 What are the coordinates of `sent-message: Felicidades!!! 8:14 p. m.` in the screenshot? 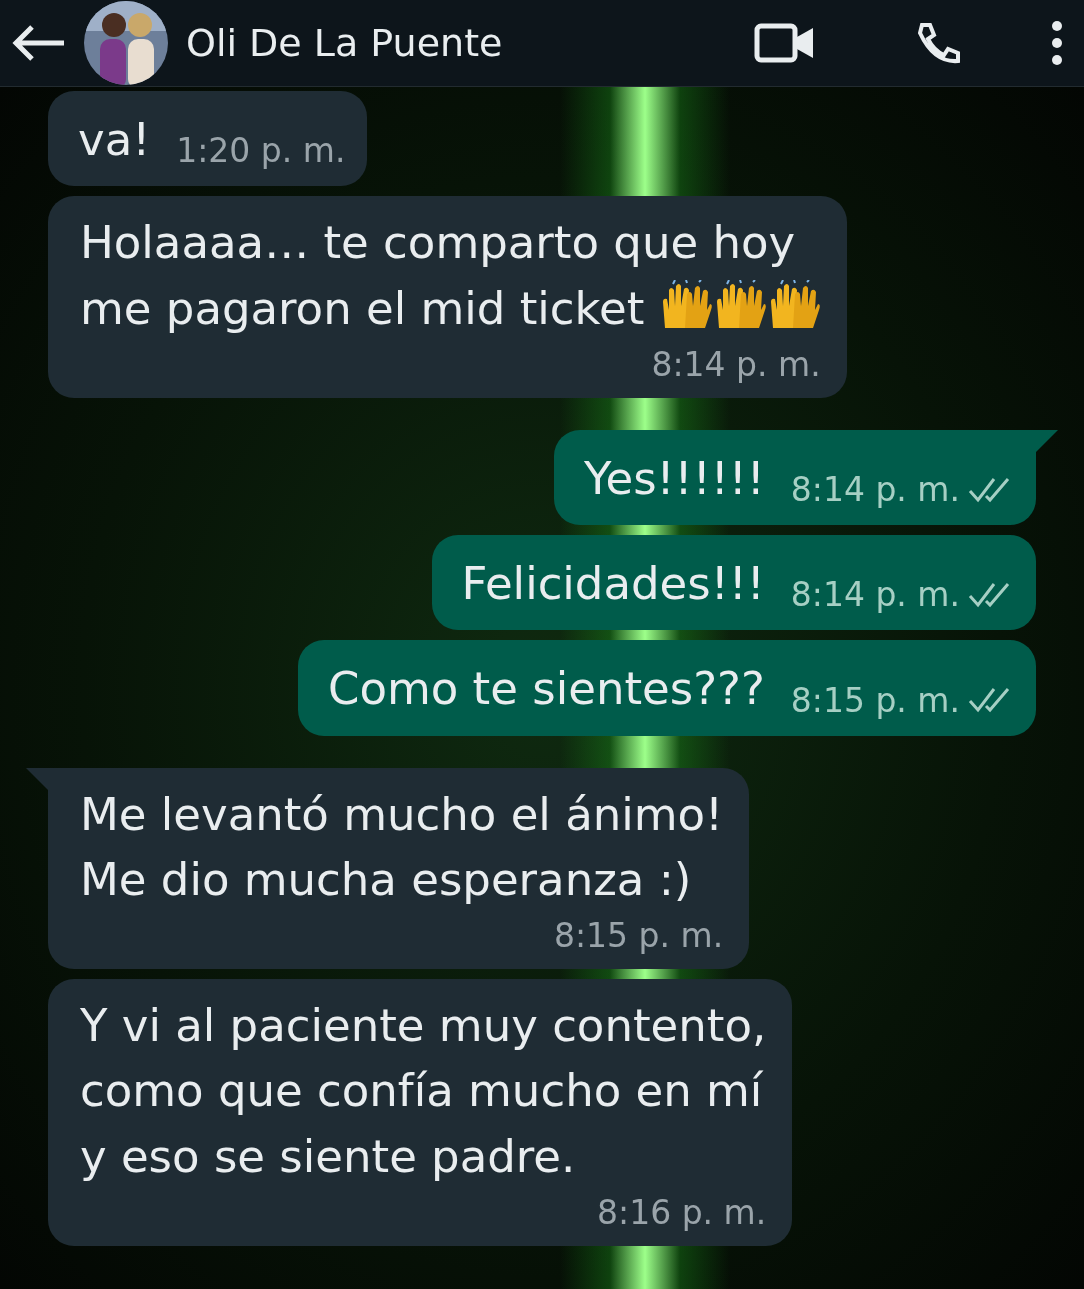 It's located at (733, 583).